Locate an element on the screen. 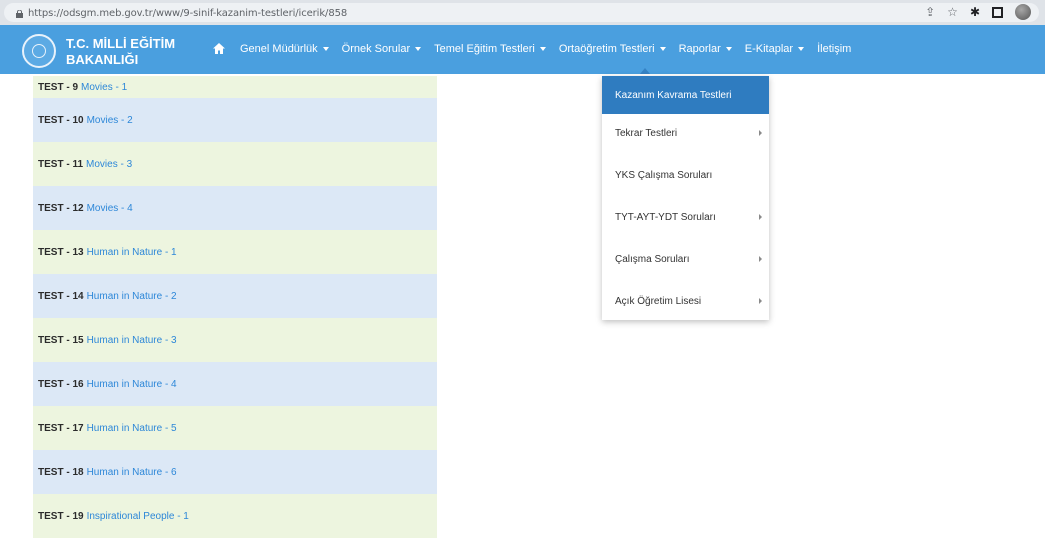  test-row: TEST - 16 Human in Nature - 4 is located at coordinates (235, 384).